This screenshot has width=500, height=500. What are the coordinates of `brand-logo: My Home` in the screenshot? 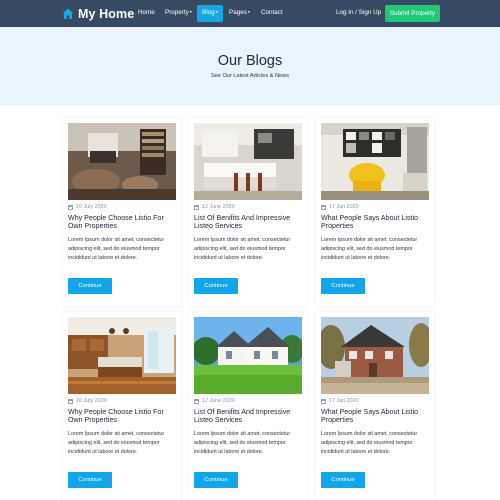 It's located at (98, 13).